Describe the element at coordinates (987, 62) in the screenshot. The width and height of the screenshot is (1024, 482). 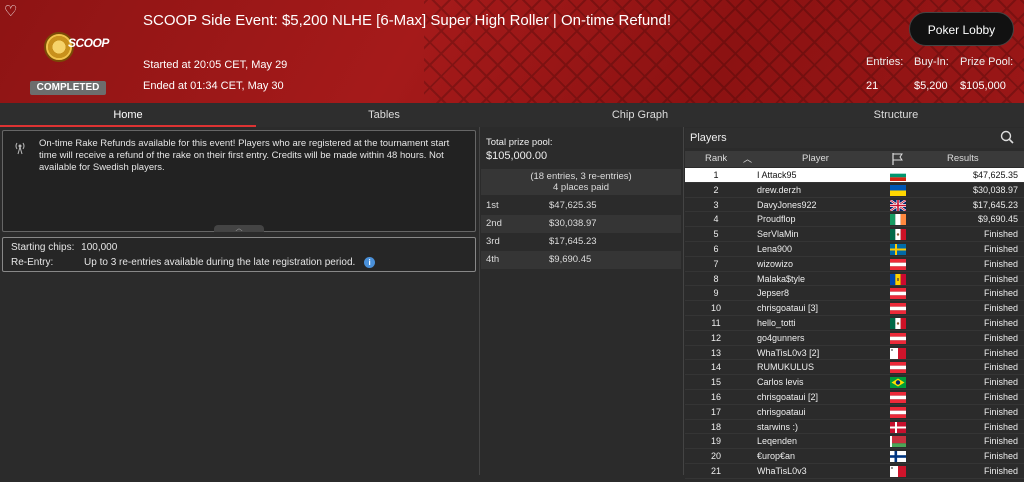
I see `prize-pool-label: Prize Pool:` at that location.